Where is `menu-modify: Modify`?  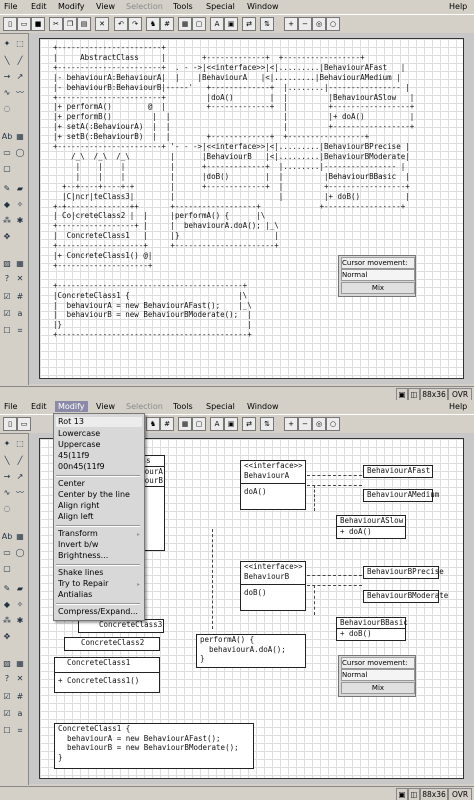 menu-modify: Modify is located at coordinates (71, 6).